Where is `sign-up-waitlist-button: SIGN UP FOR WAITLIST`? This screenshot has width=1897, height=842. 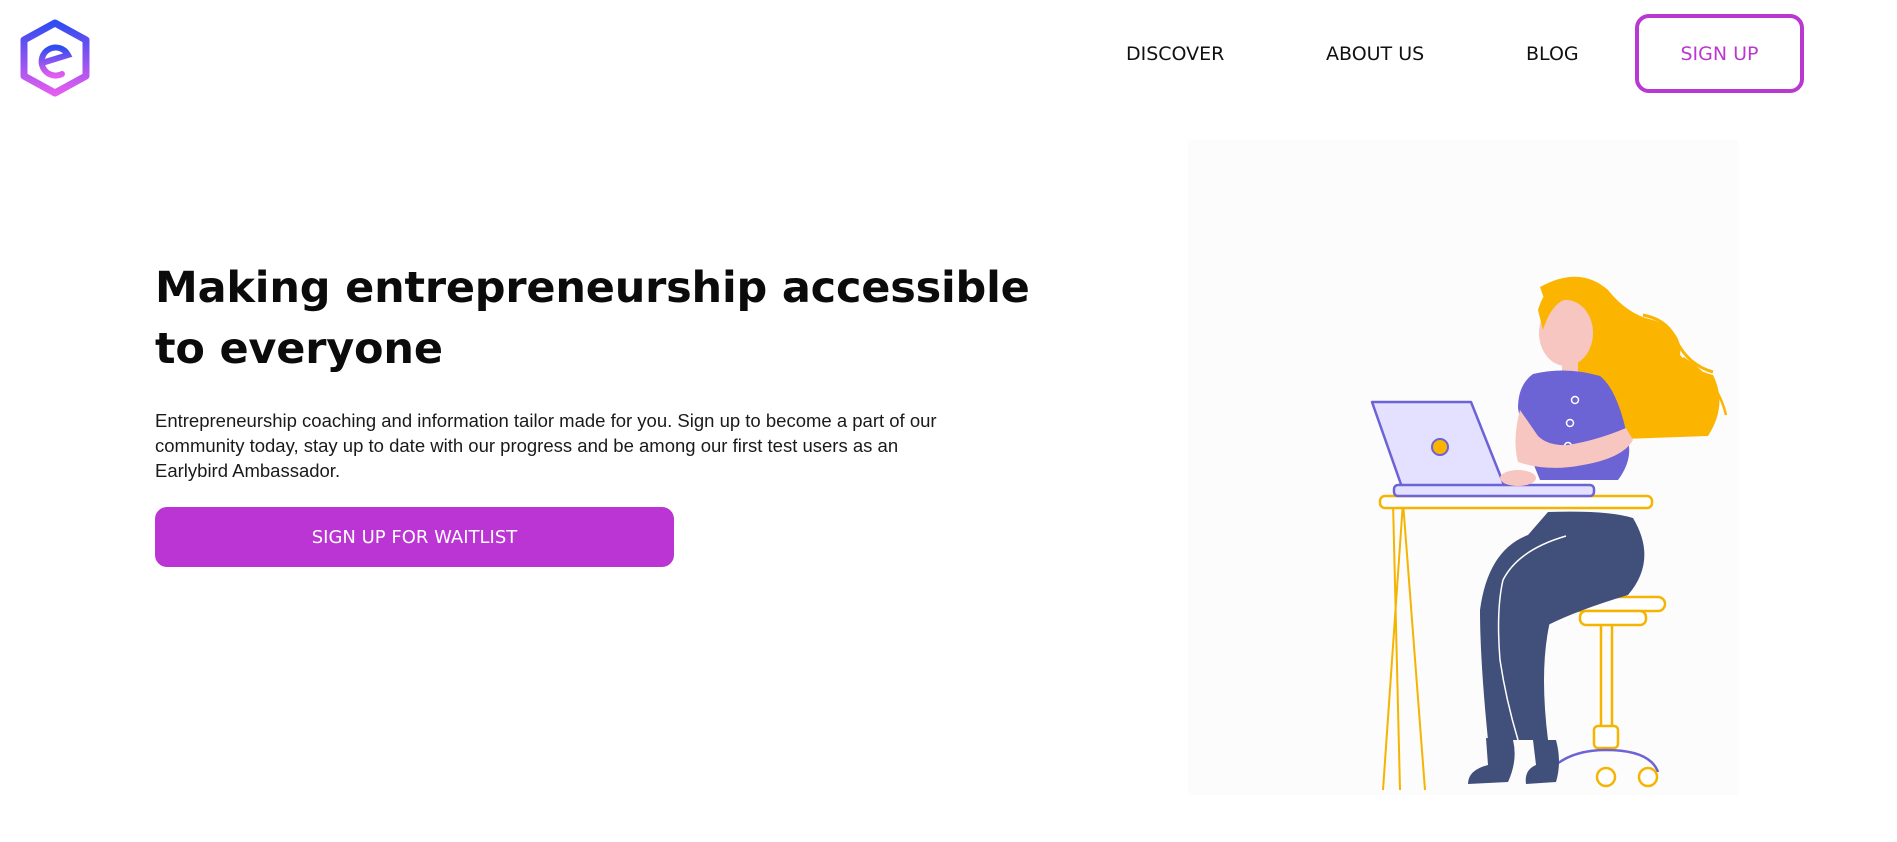
sign-up-waitlist-button: SIGN UP FOR WAITLIST is located at coordinates (414, 537).